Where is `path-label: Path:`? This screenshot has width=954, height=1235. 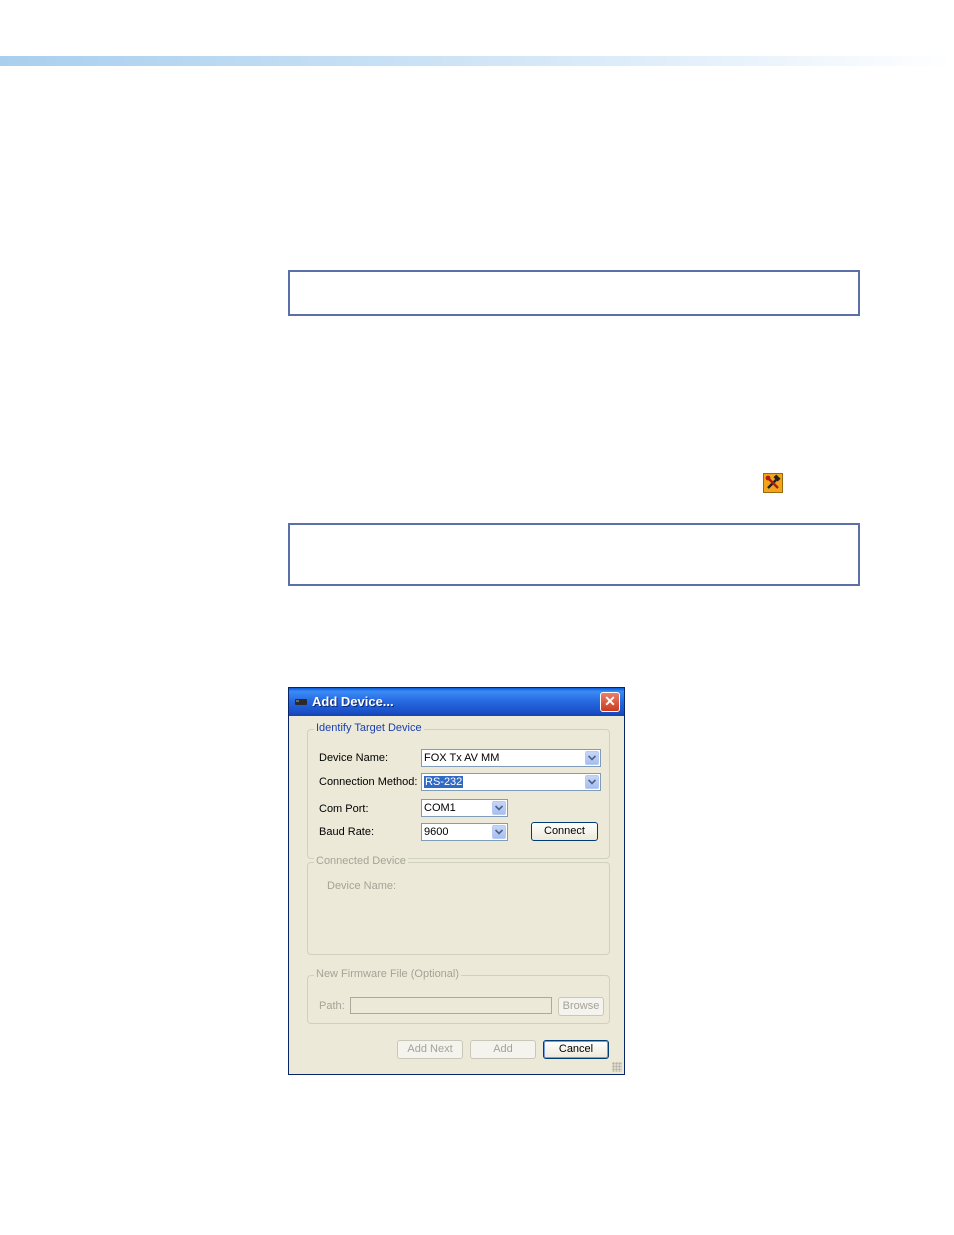 path-label: Path: is located at coordinates (332, 1006).